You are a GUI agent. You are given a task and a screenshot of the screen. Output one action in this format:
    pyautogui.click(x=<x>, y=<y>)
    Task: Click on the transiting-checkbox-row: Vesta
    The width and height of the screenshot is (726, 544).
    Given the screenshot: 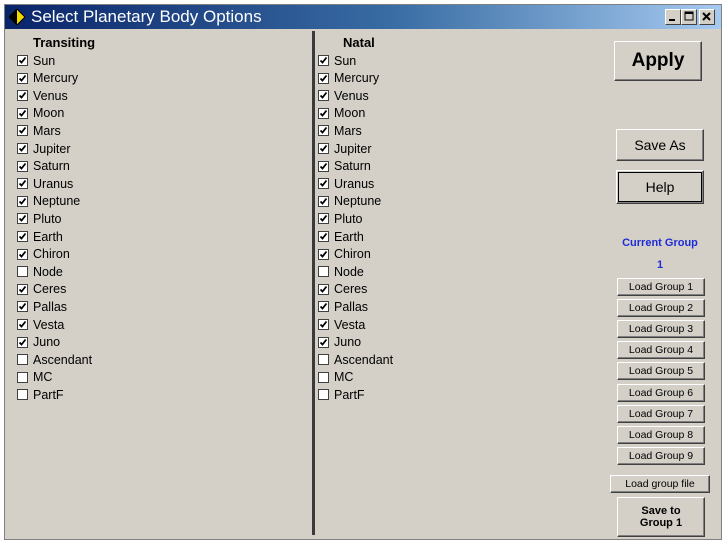 What is the action you would take?
    pyautogui.click(x=40, y=324)
    